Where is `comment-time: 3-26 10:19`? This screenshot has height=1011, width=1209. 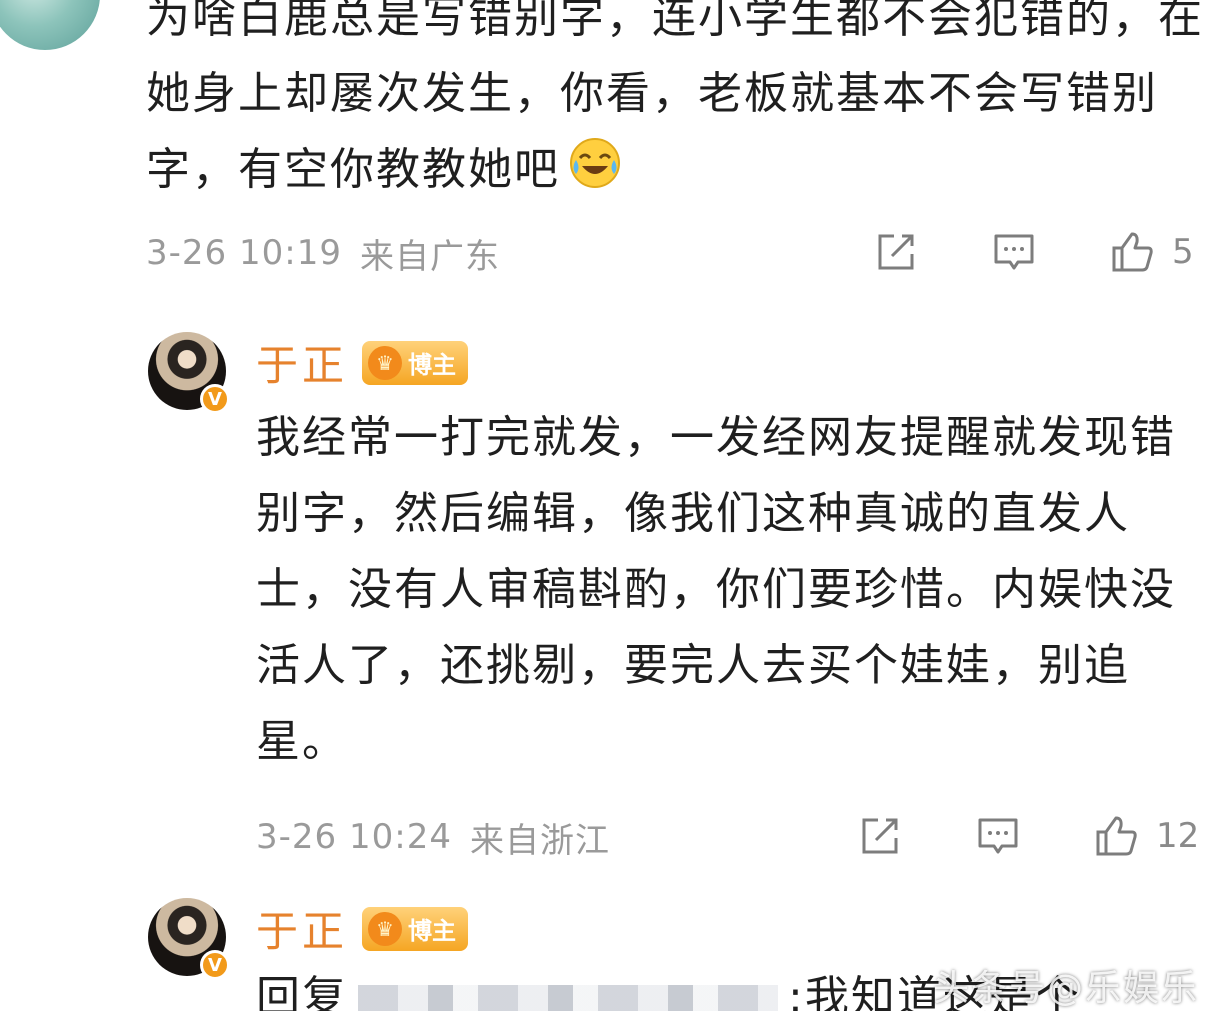 comment-time: 3-26 10:19 is located at coordinates (244, 253).